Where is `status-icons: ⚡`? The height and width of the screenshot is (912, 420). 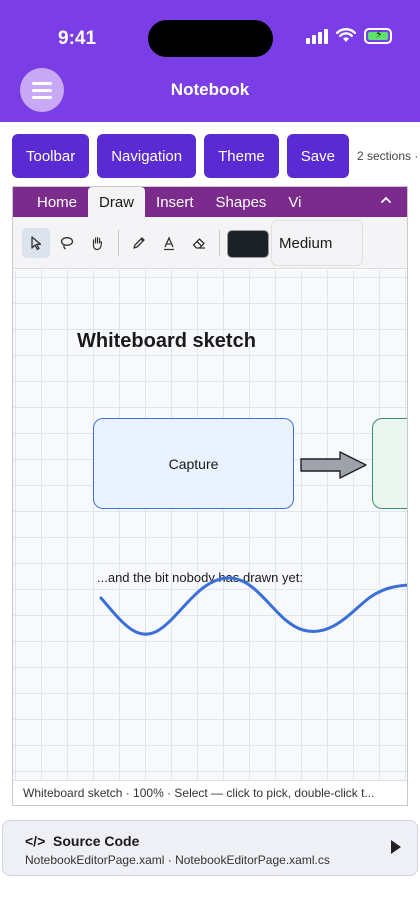 status-icons: ⚡ is located at coordinates (349, 36).